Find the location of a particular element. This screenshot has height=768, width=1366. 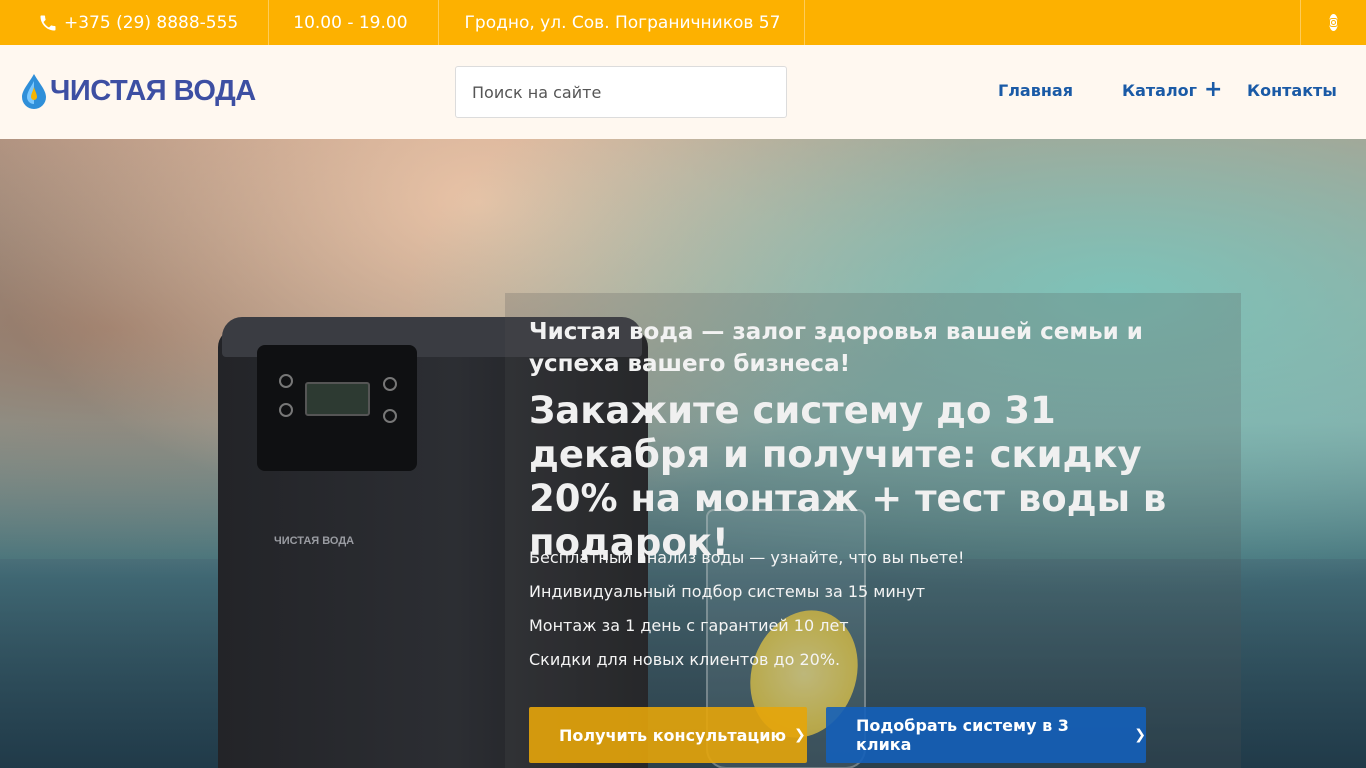

pick-system-button: Подобрать систему в 3 клика ❯ is located at coordinates (986, 735).